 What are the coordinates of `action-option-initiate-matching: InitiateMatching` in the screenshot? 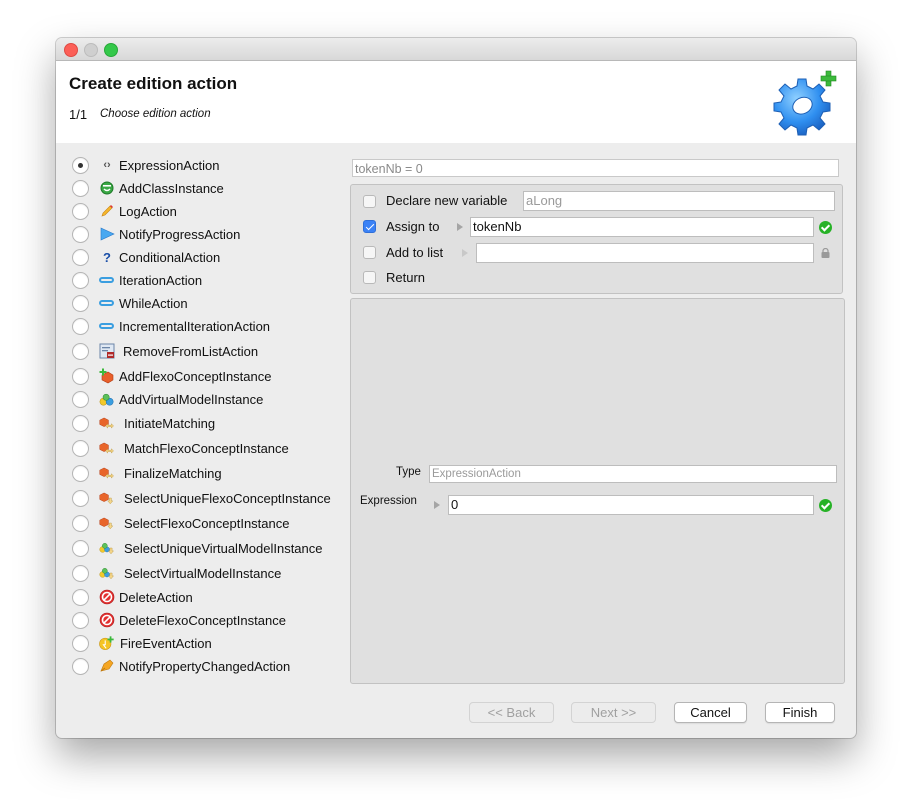 It's located at (202, 423).